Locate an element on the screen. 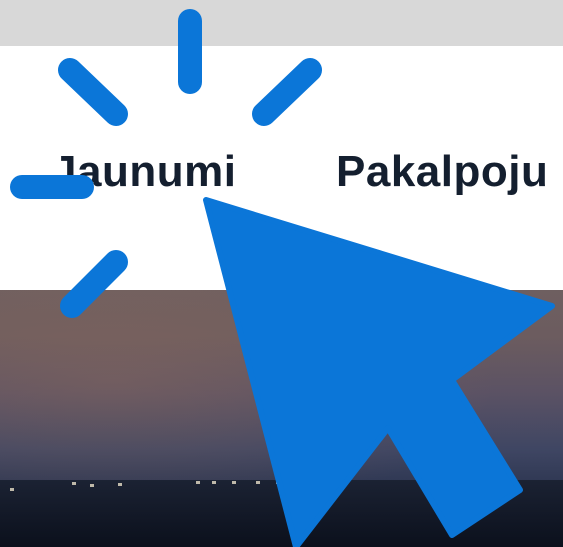  nav-link-news: Jaunumi is located at coordinates (144, 172).